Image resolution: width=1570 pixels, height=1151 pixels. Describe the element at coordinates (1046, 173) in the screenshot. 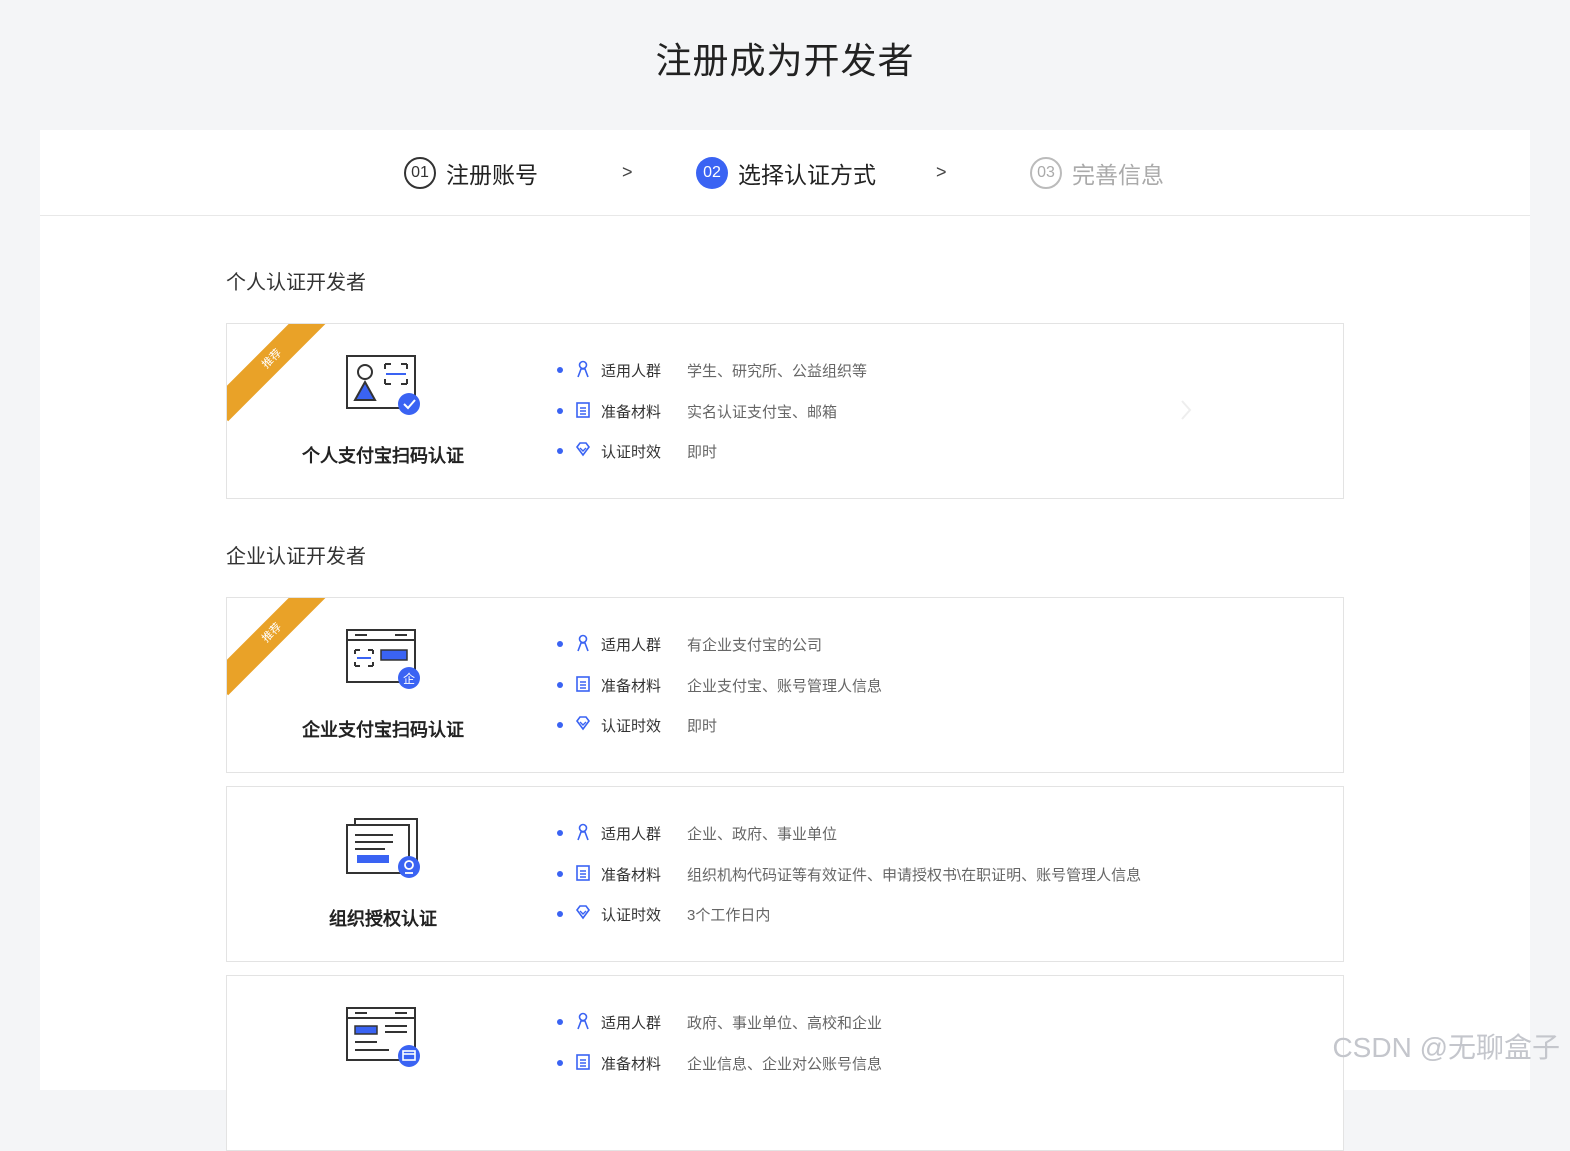

I see `step-3-number: 03` at that location.